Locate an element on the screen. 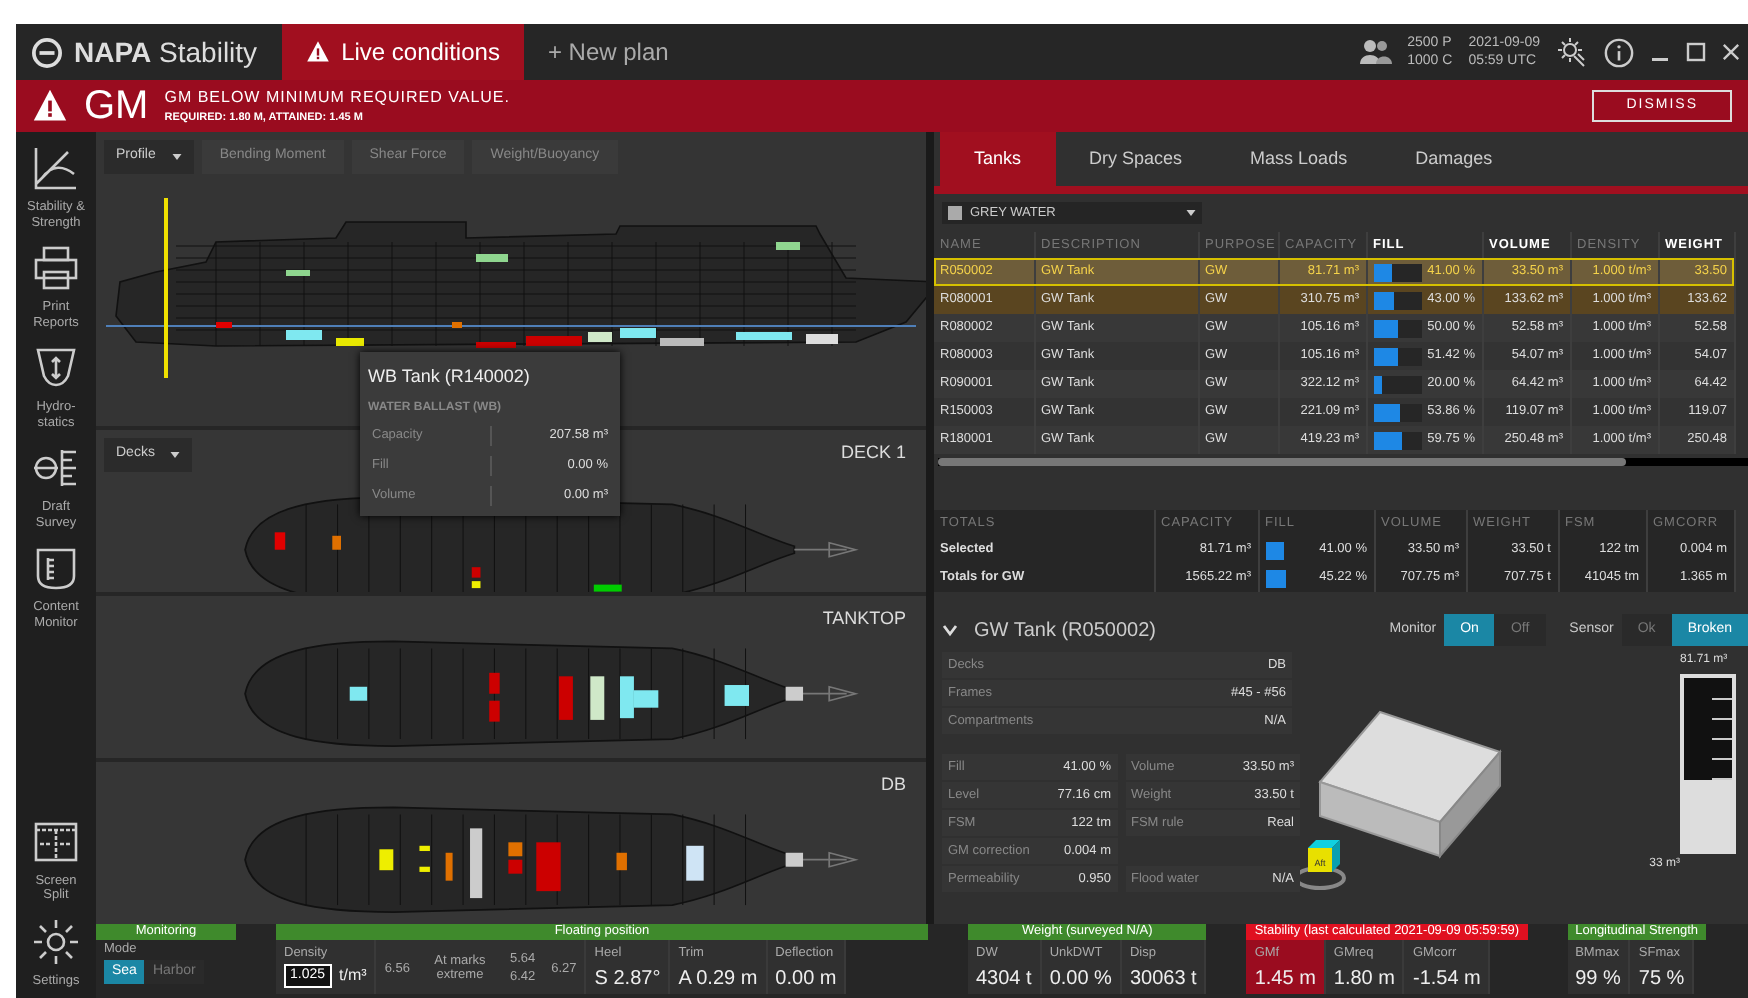  panel-tab: Dry Spaces is located at coordinates (1136, 159).